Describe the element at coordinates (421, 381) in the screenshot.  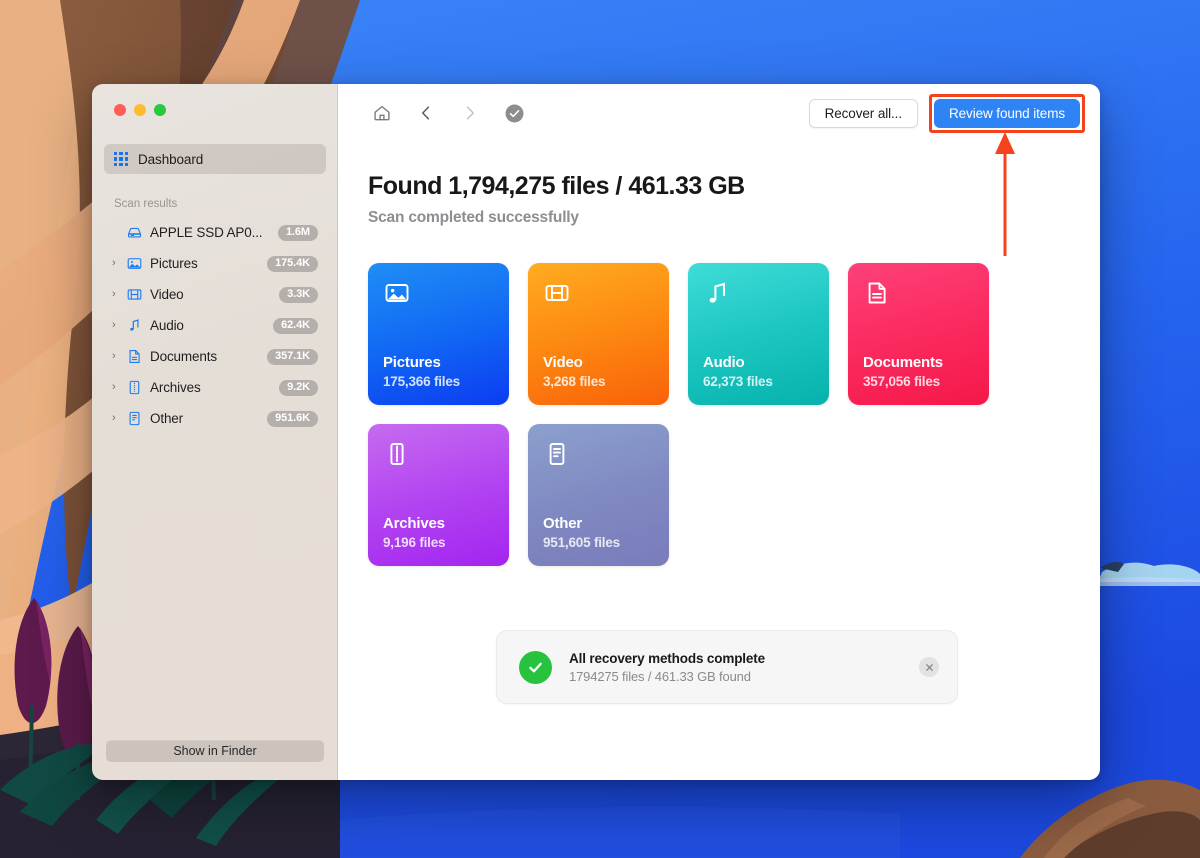
I see `card-count: 175,366 files` at that location.